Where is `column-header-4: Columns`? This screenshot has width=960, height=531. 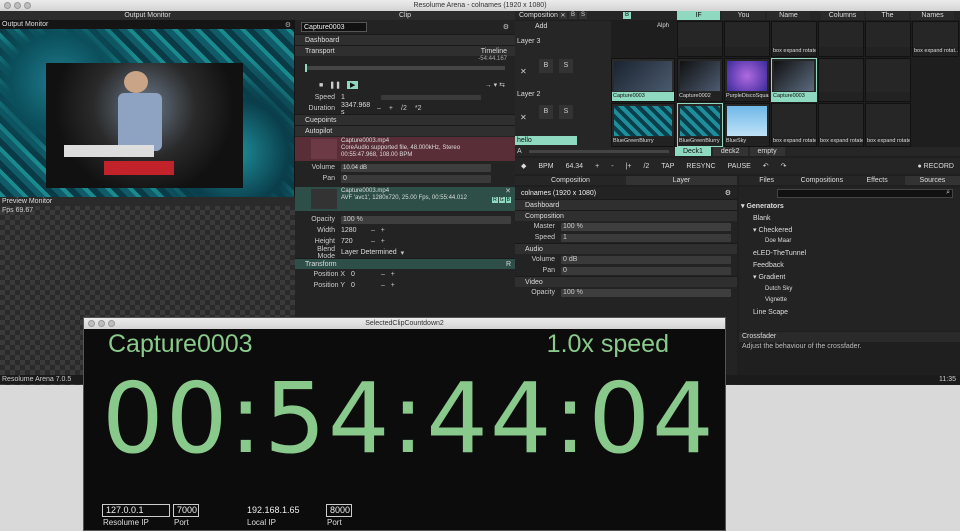
column-header-4: Columns is located at coordinates (842, 15).